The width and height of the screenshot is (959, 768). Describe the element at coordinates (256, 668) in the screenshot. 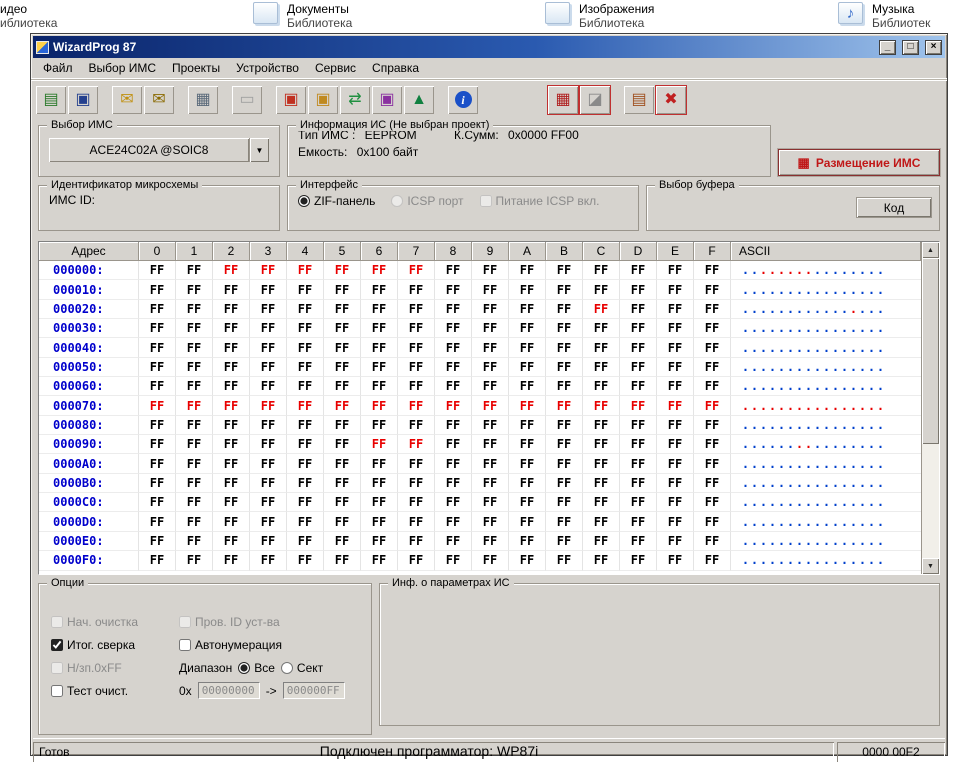

I see `range-radio-0: Все` at that location.